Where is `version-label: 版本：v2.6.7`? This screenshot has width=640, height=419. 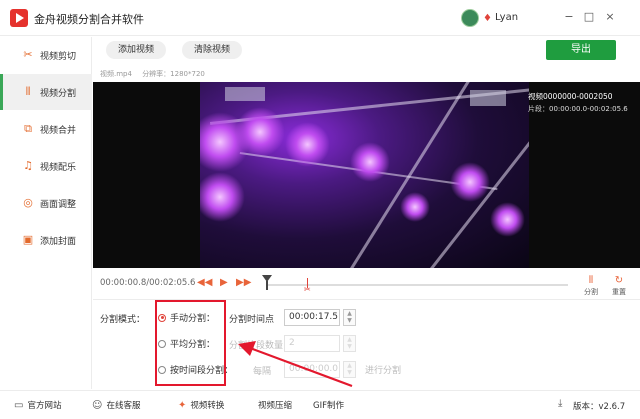
version-label: 版本：v2.6.7 is located at coordinates (599, 407).